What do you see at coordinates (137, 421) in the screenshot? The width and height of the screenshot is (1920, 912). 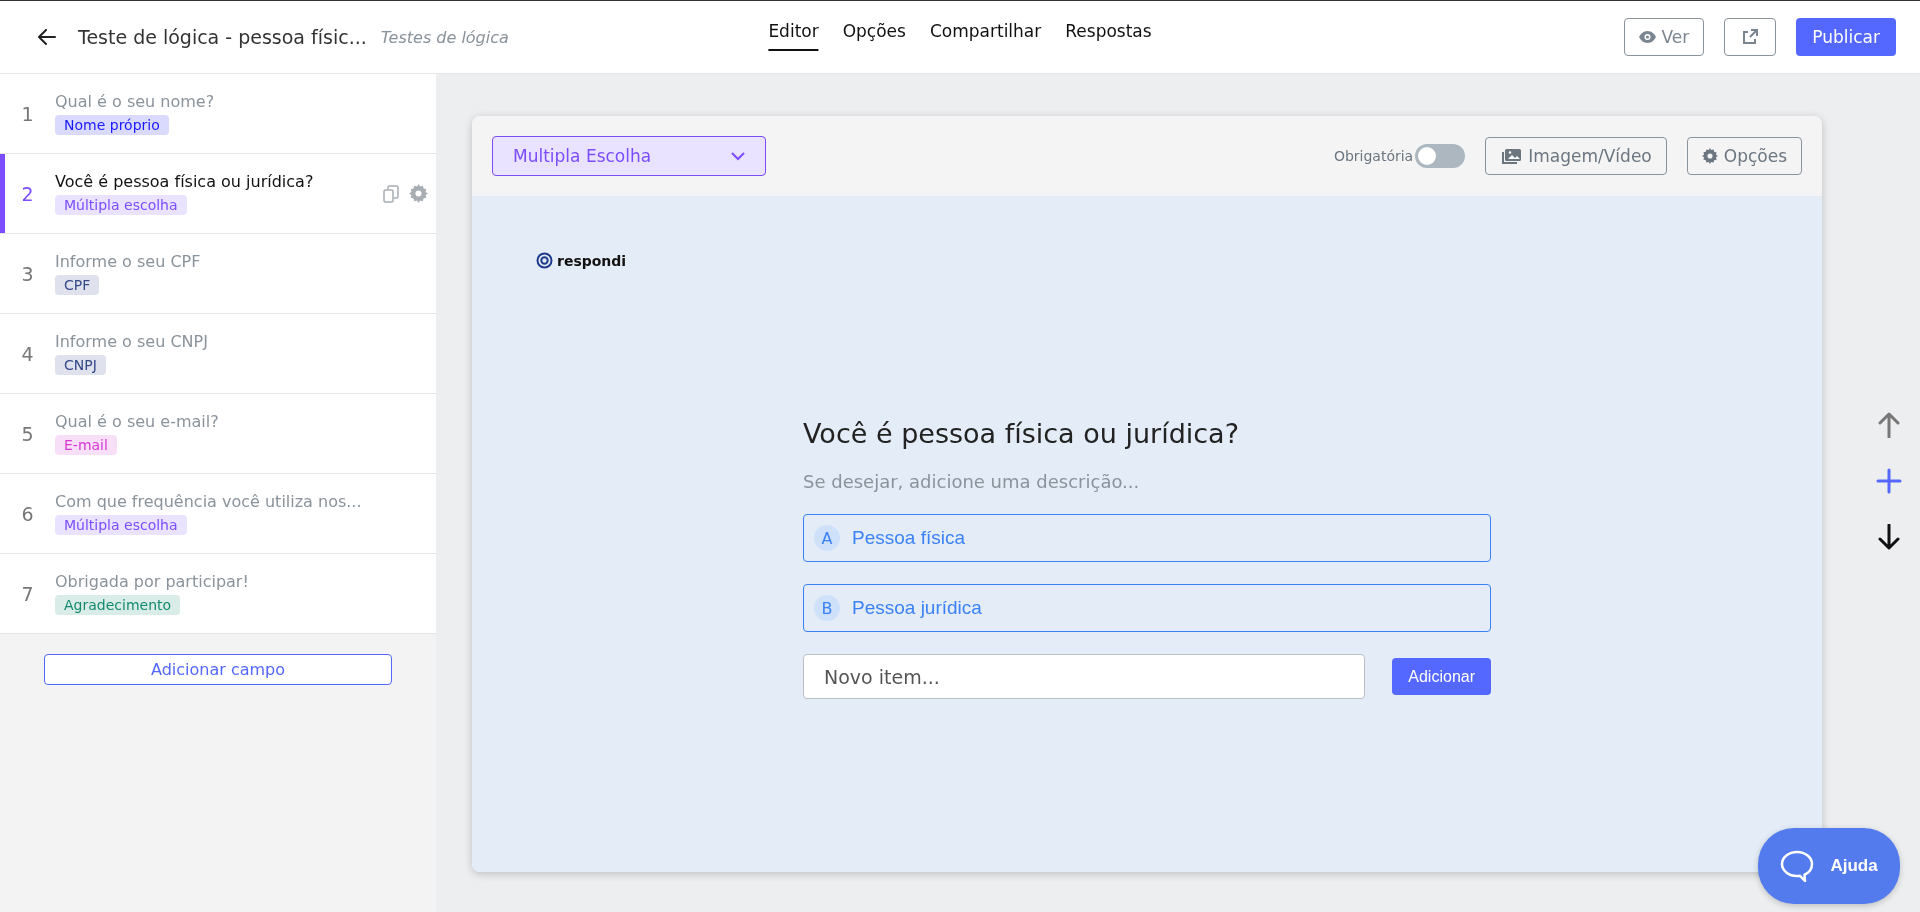 I see `question-title: Qual é o seu e-mail?` at bounding box center [137, 421].